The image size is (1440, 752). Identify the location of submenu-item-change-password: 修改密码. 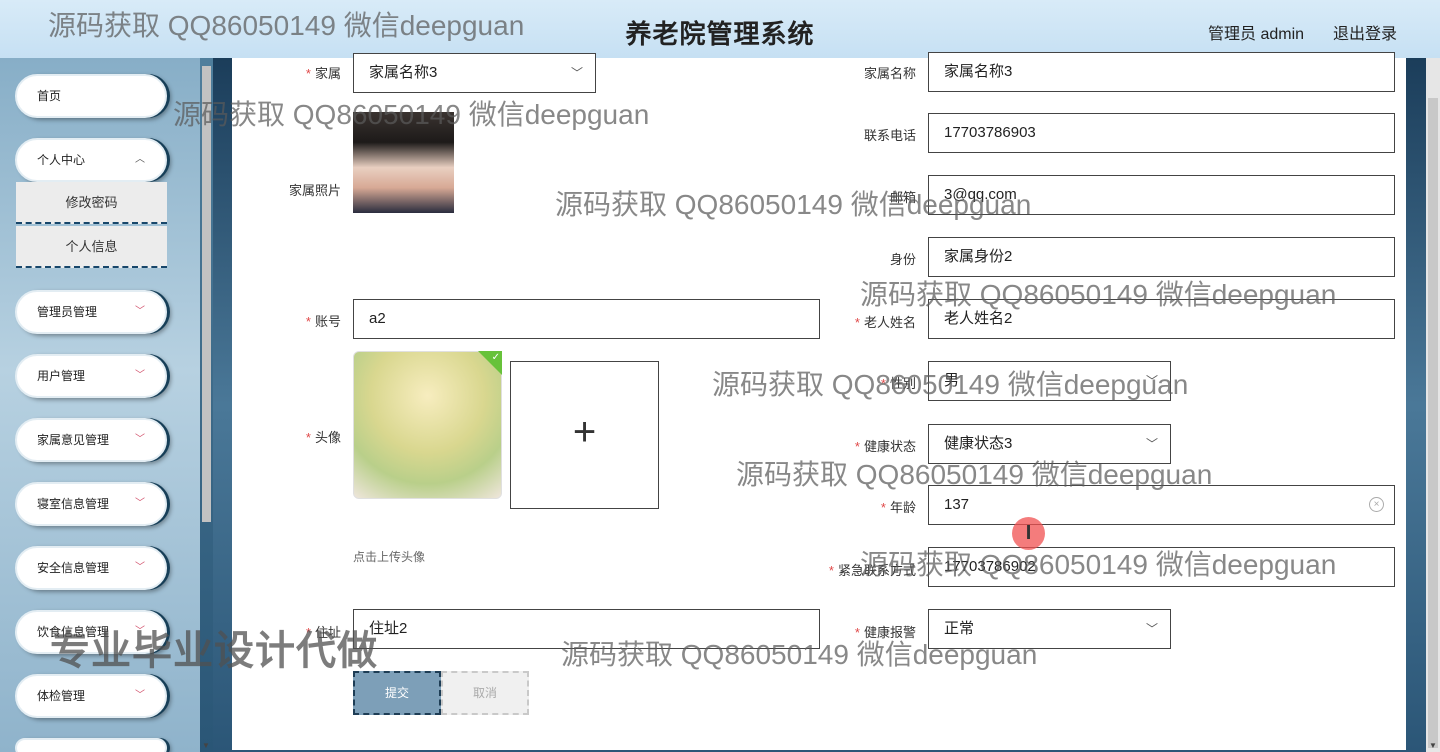
(91, 203).